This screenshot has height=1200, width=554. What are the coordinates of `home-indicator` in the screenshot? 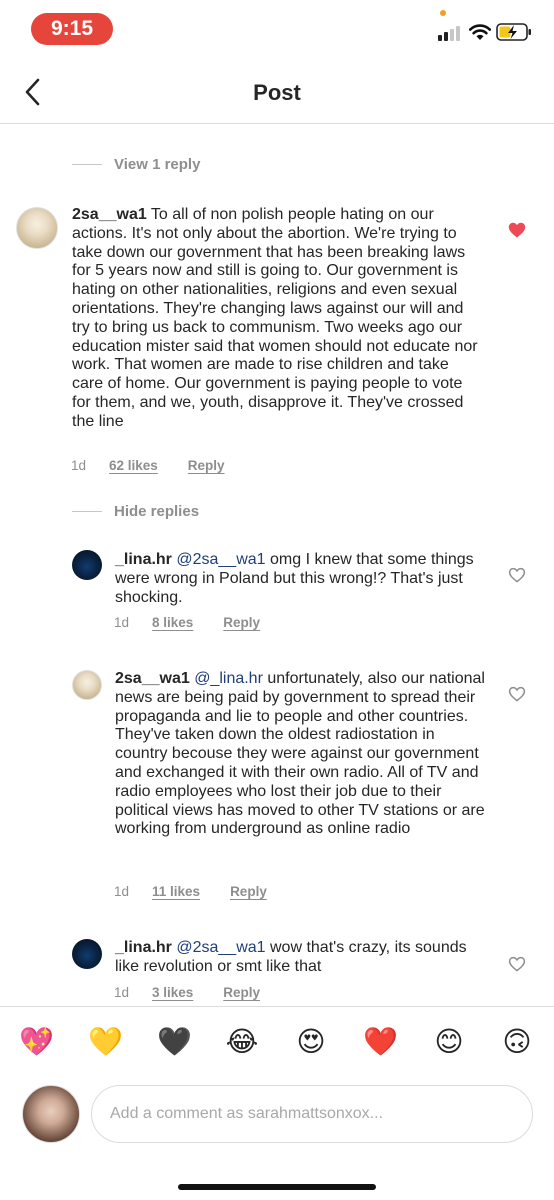 It's located at (277, 1187).